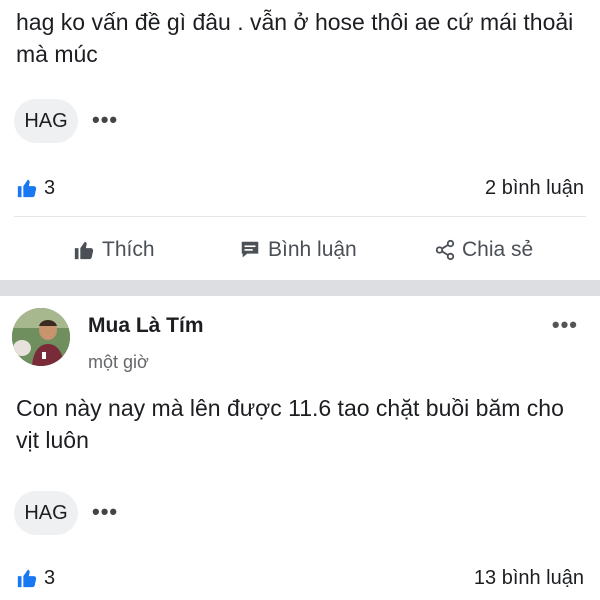 This screenshot has width=600, height=600. I want to click on comment-button-label: Bình luận, so click(312, 249).